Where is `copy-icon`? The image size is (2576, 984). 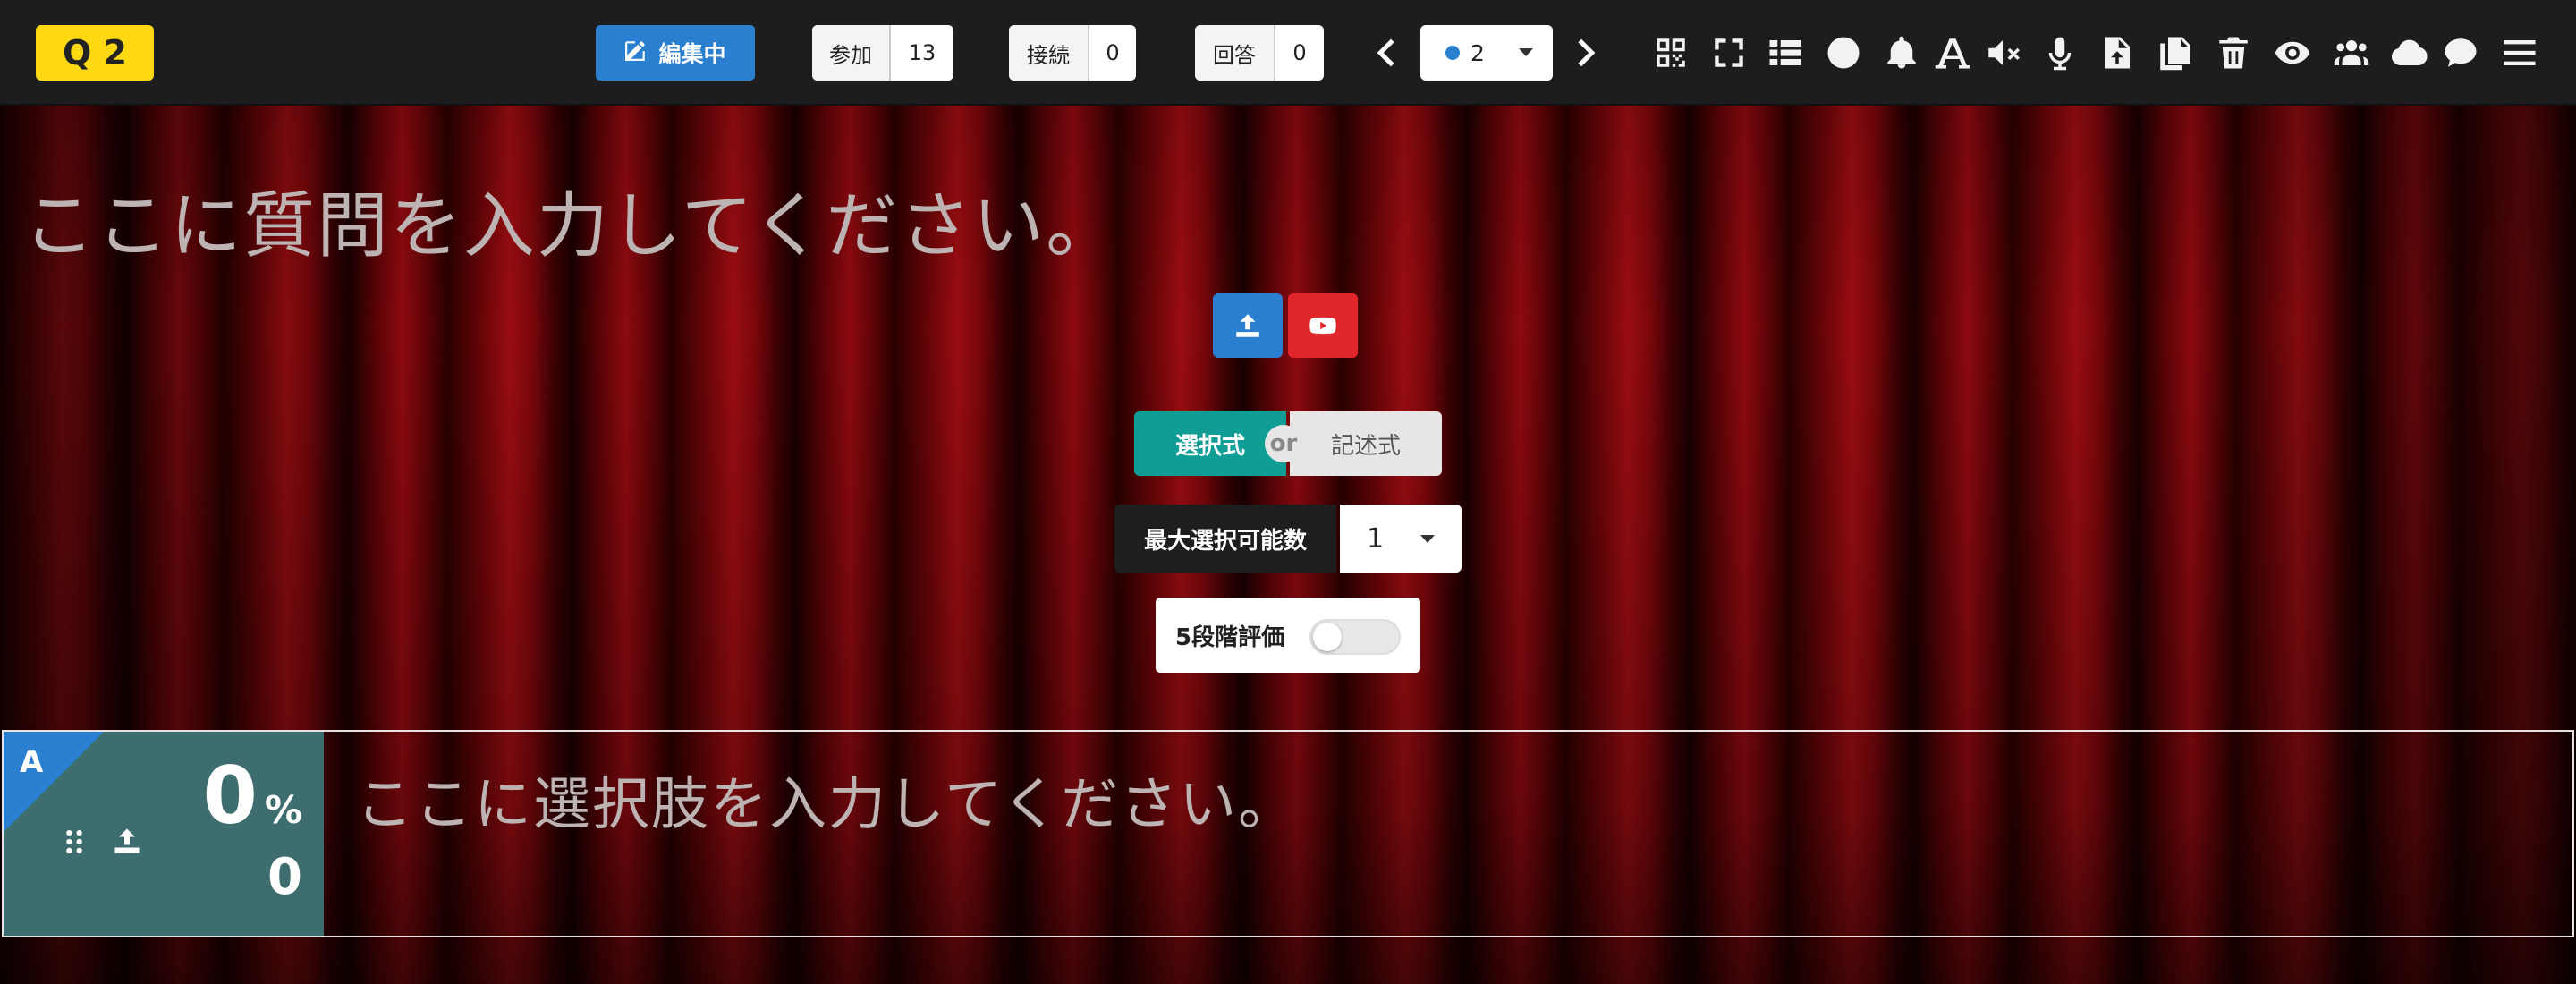
copy-icon is located at coordinates (2174, 52).